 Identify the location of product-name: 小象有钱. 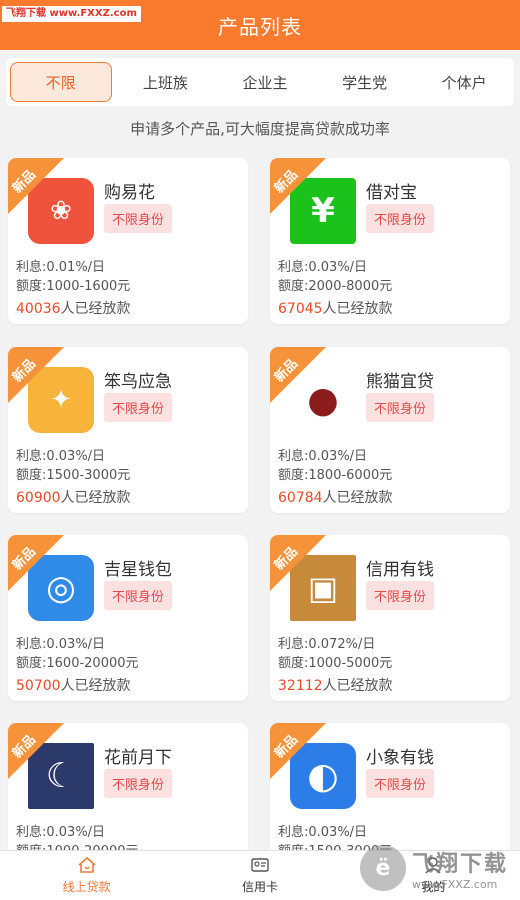
(400, 758).